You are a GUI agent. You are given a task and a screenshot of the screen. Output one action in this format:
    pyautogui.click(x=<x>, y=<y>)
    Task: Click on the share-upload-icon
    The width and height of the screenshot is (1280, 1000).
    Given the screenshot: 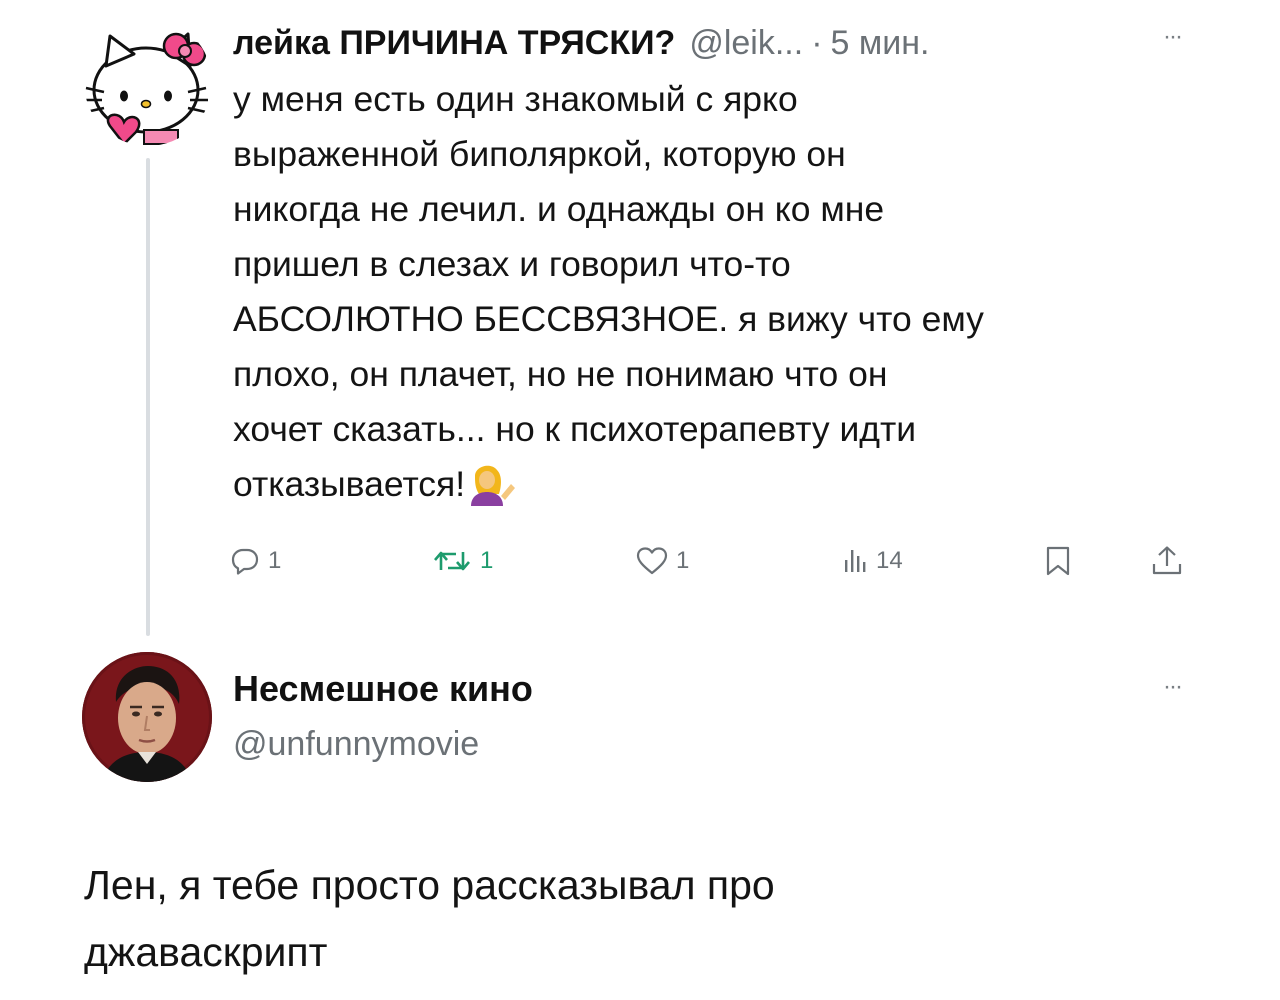 What is the action you would take?
    pyautogui.click(x=1167, y=561)
    